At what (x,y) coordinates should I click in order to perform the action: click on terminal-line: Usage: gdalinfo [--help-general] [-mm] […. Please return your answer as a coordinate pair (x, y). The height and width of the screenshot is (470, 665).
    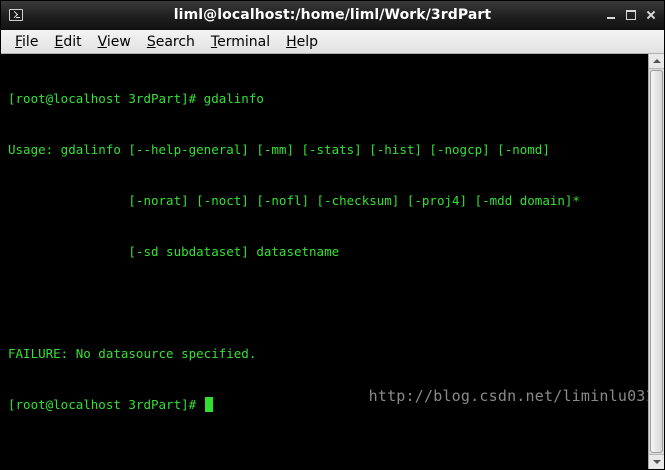
    Looking at the image, I should click on (279, 149).